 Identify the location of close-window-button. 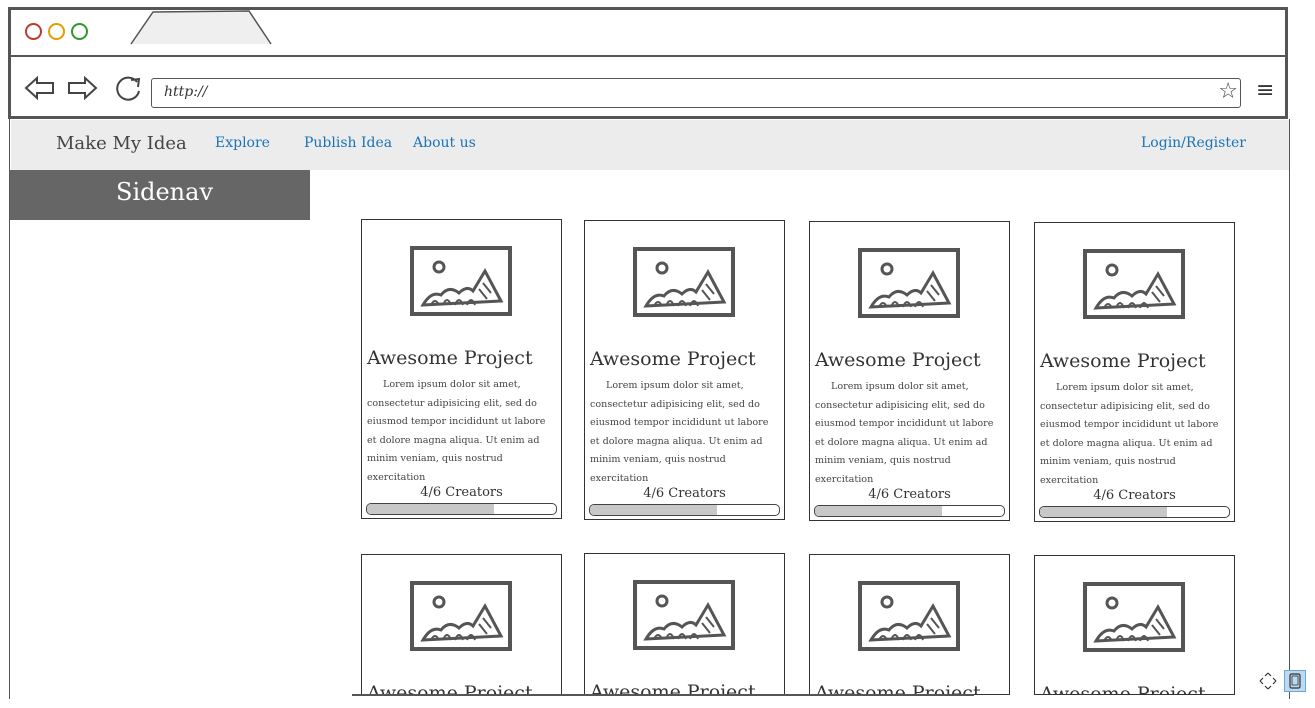
(33, 31).